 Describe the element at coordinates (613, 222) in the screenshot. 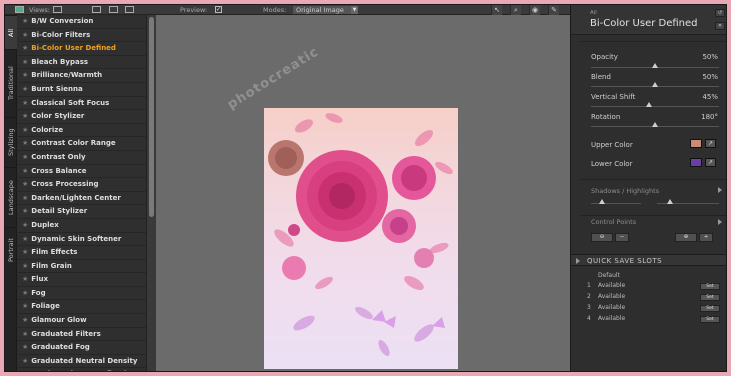

I see `control-points-label: Control Points` at that location.